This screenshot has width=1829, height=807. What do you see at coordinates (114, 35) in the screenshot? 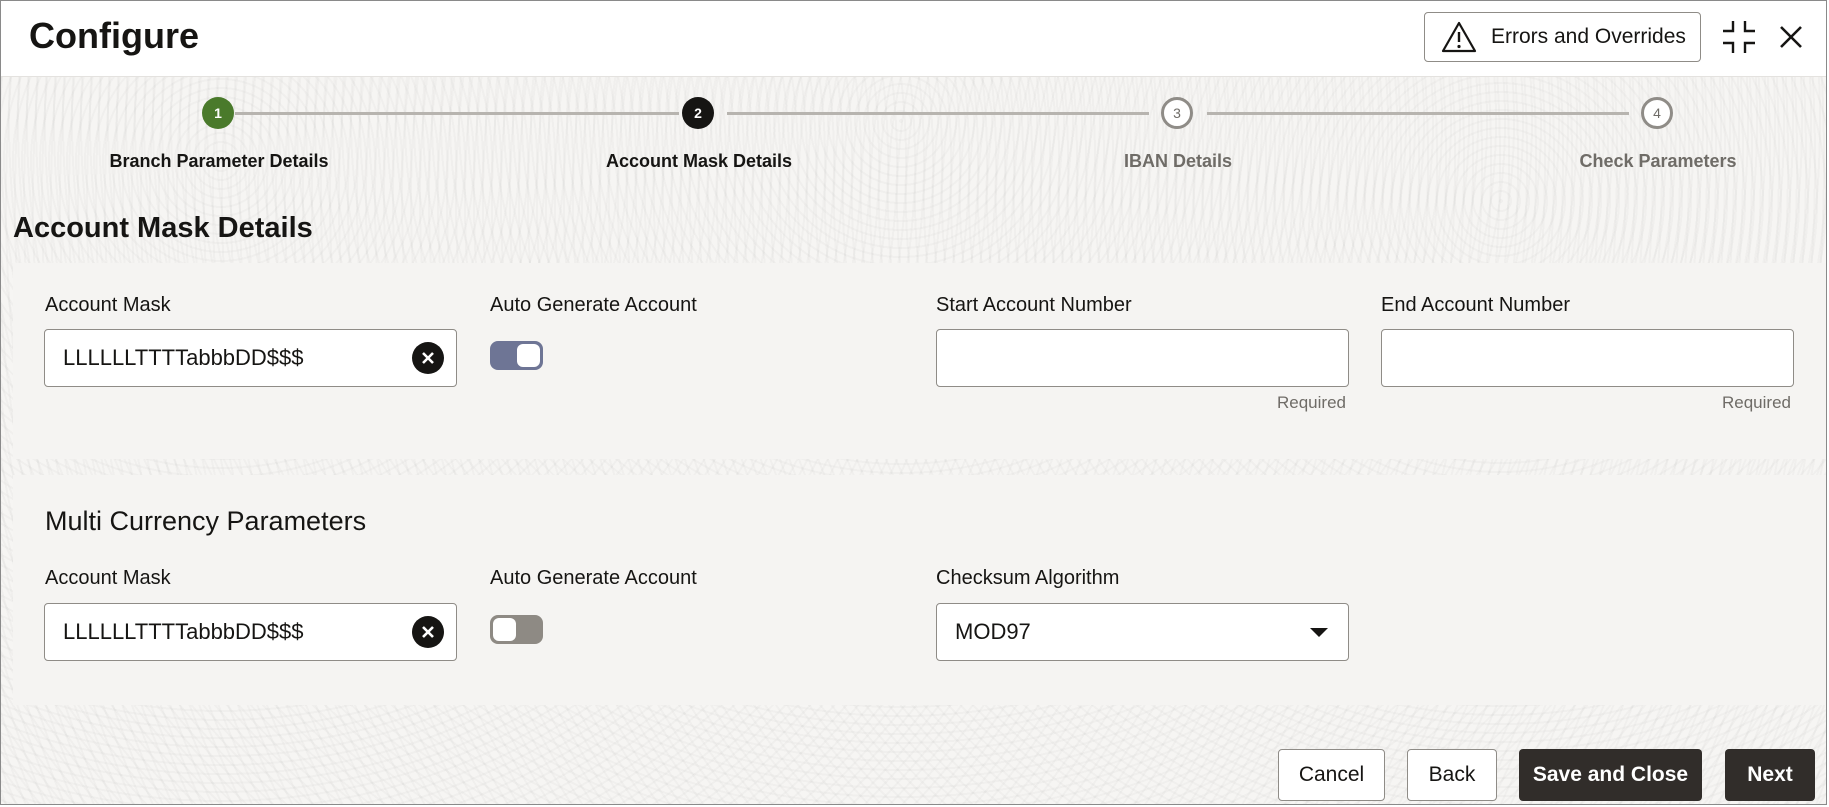
I see `page-title: Configure` at bounding box center [114, 35].